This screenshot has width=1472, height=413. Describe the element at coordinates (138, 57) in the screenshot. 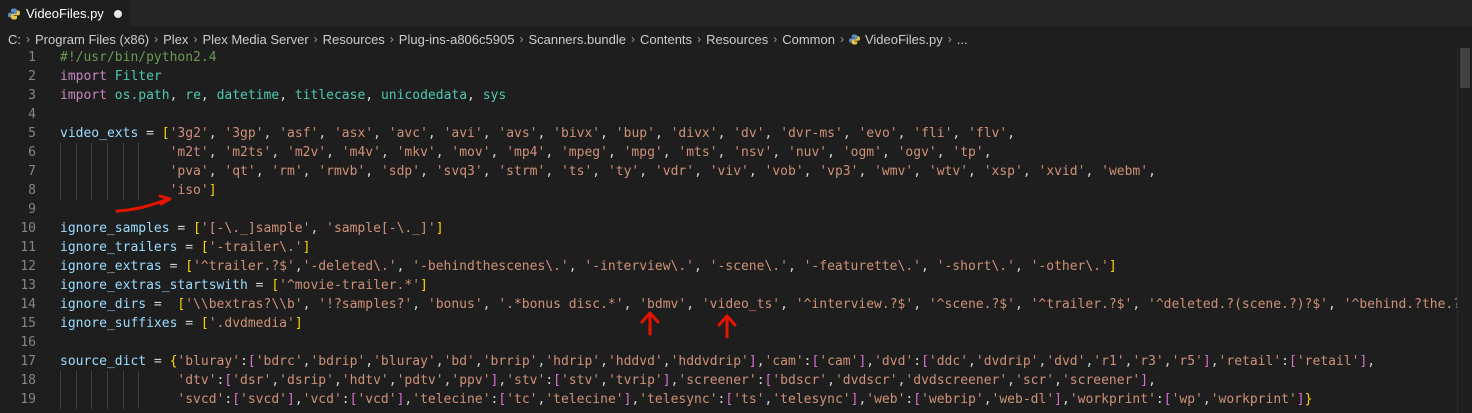

I see `code-token: #!/usr/bin/python2.4` at that location.